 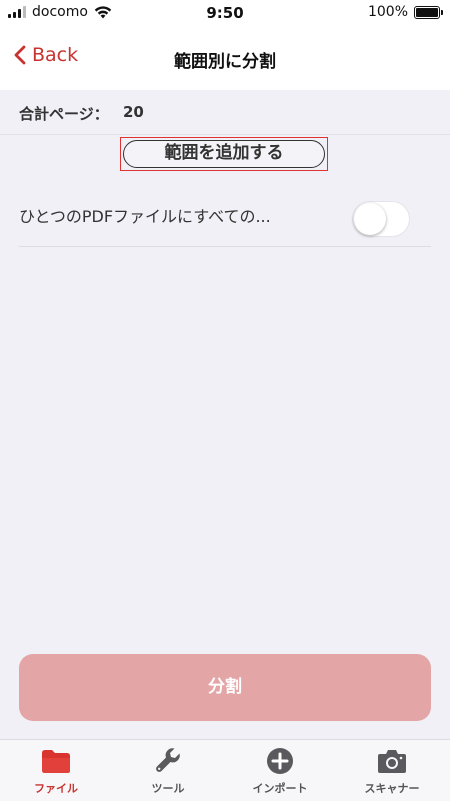 I want to click on battery-icon, so click(x=428, y=12).